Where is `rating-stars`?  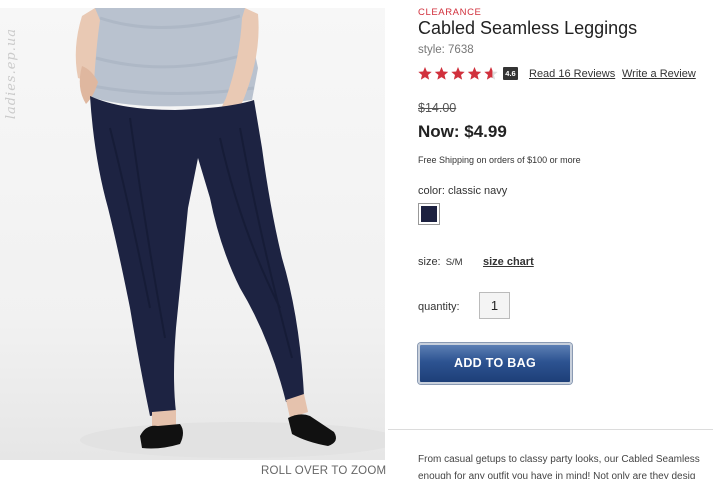
rating-stars is located at coordinates (458, 73).